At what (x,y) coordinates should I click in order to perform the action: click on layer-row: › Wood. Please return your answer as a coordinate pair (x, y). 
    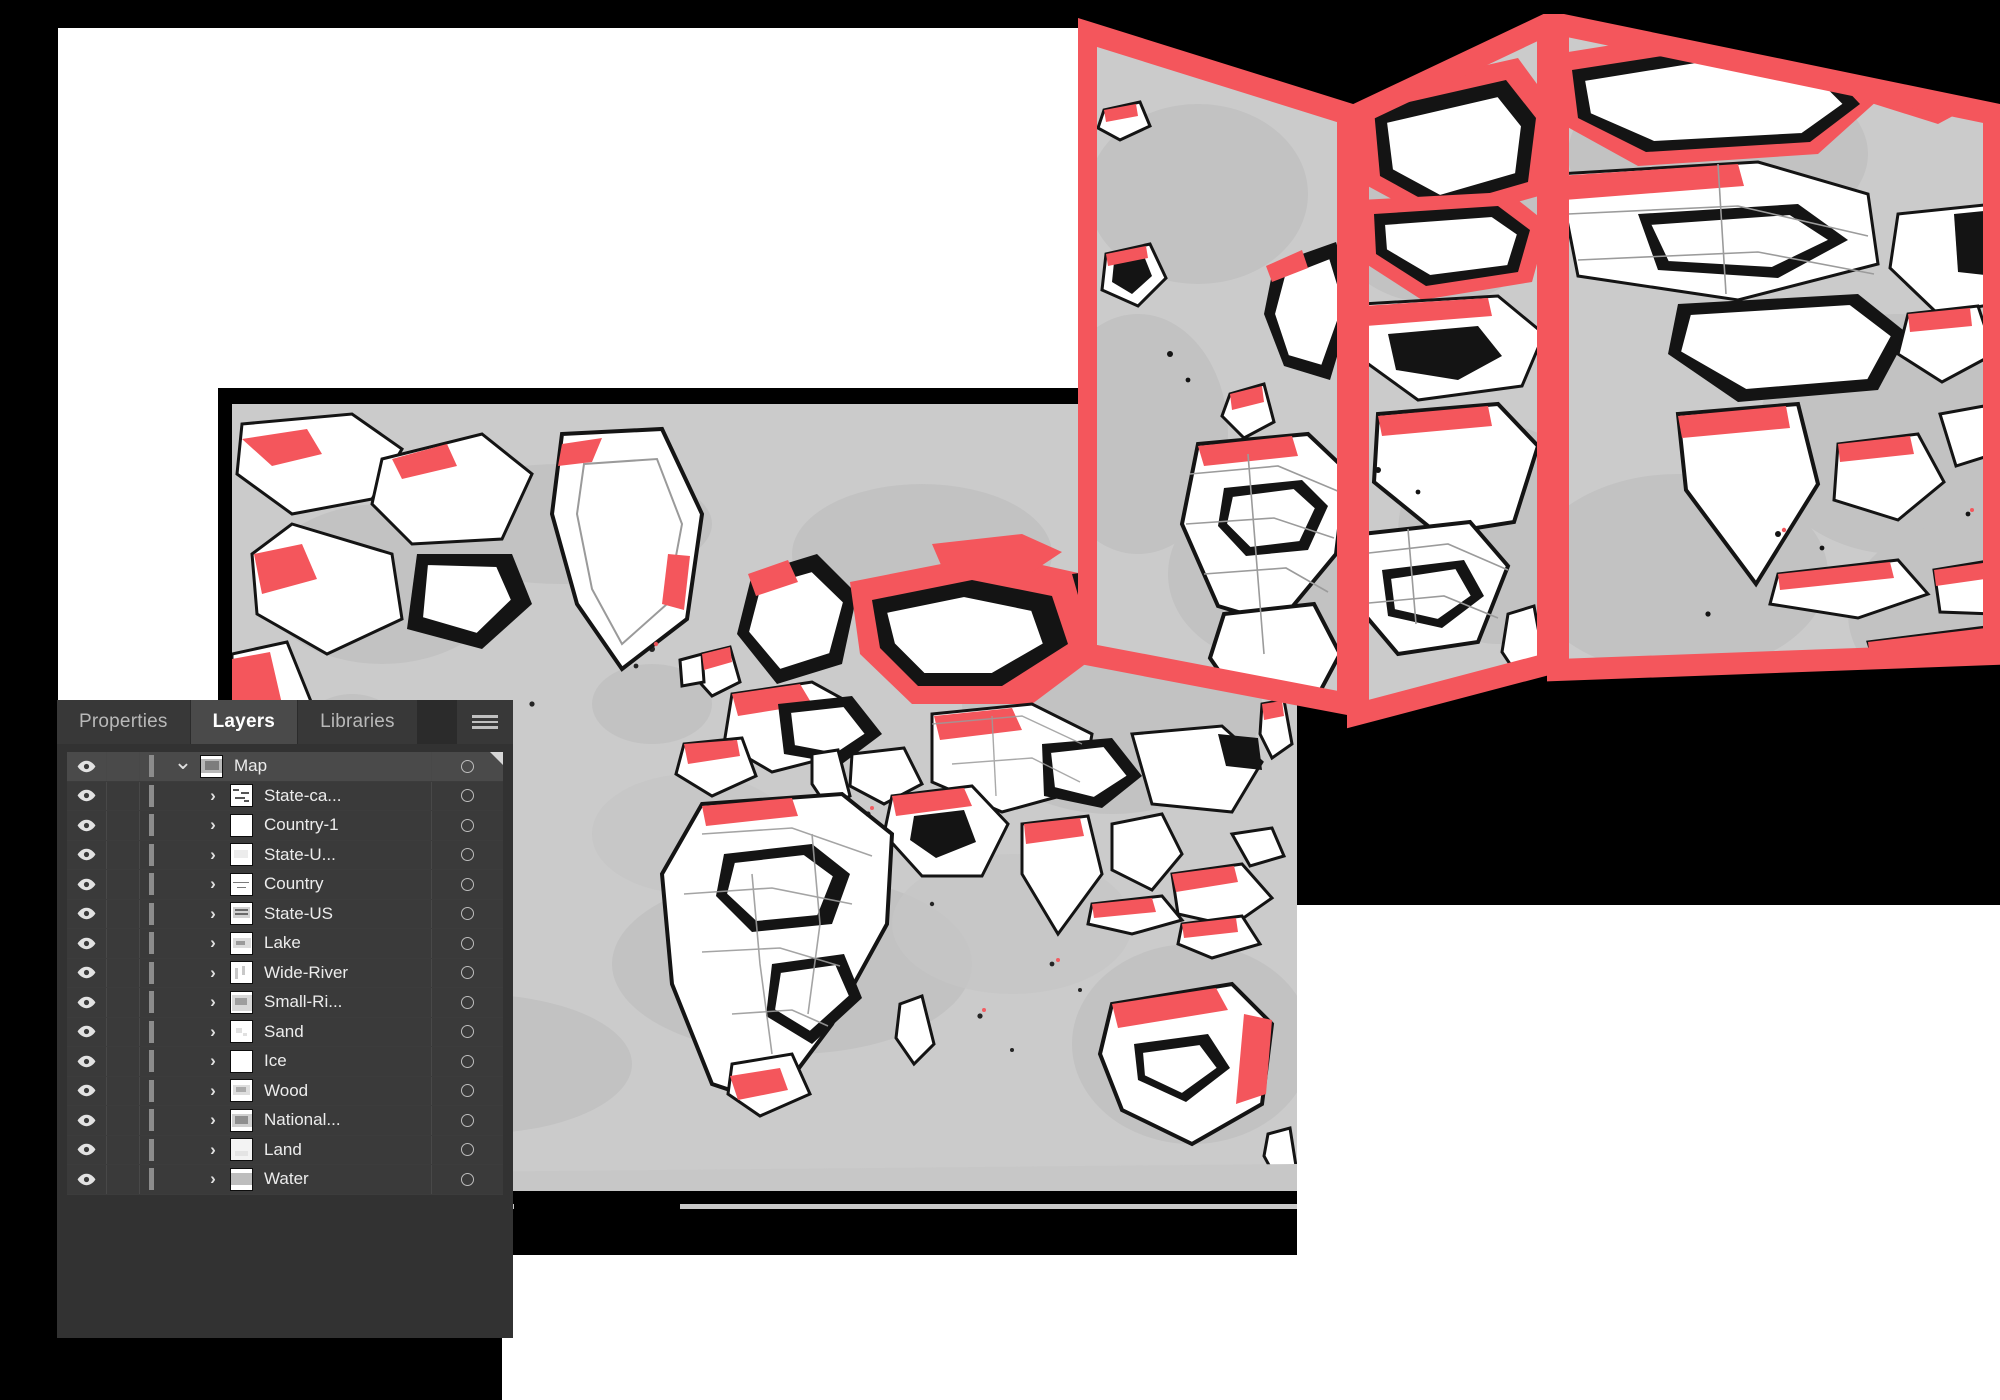
    Looking at the image, I should click on (285, 1091).